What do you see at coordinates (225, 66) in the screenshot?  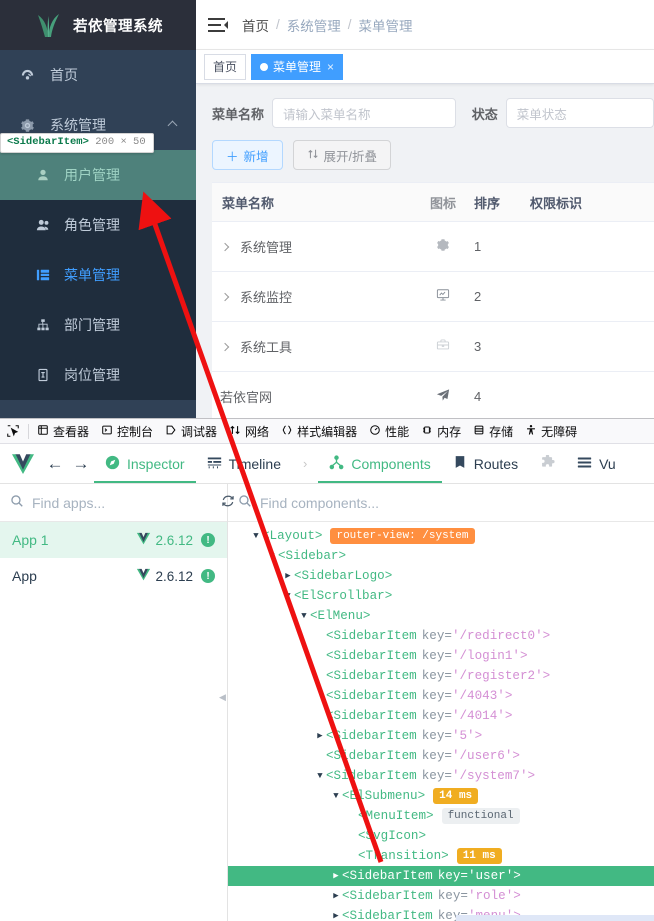 I see `tag-home: 首页` at bounding box center [225, 66].